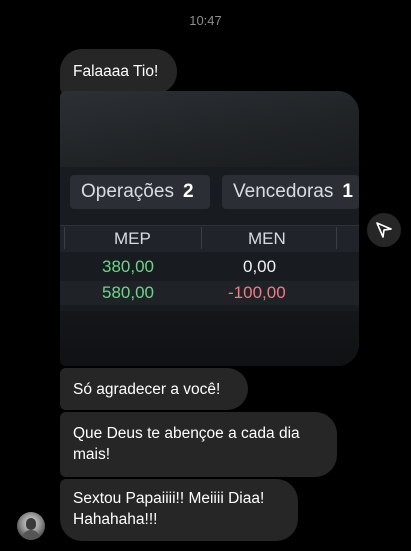 The width and height of the screenshot is (411, 551). I want to click on avatar, so click(31, 526).